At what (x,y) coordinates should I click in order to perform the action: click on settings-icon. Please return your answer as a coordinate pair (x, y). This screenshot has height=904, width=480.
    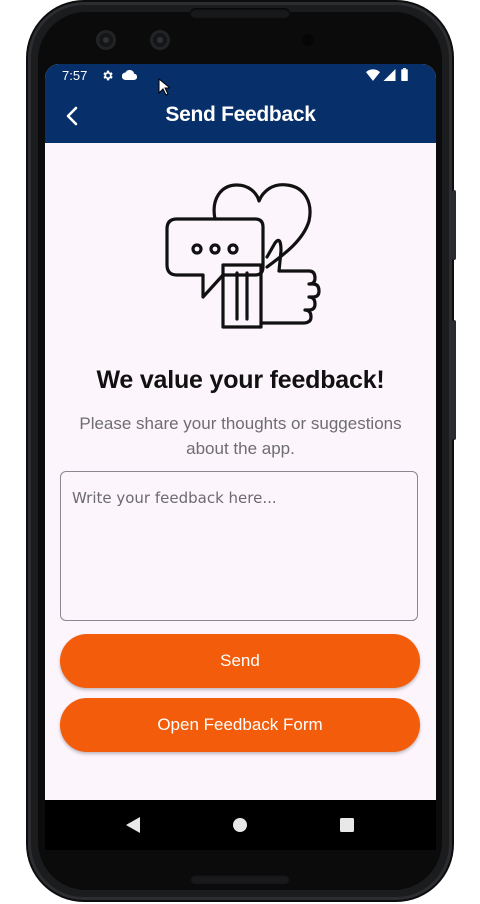
    Looking at the image, I should click on (108, 75).